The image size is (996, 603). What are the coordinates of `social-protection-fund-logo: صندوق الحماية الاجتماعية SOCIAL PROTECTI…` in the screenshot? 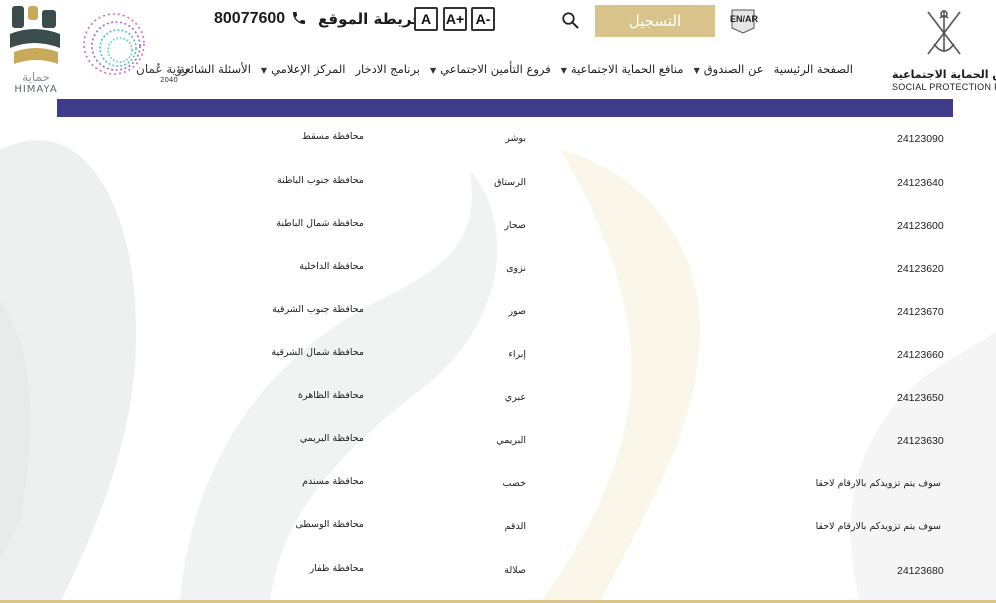 It's located at (941, 51).